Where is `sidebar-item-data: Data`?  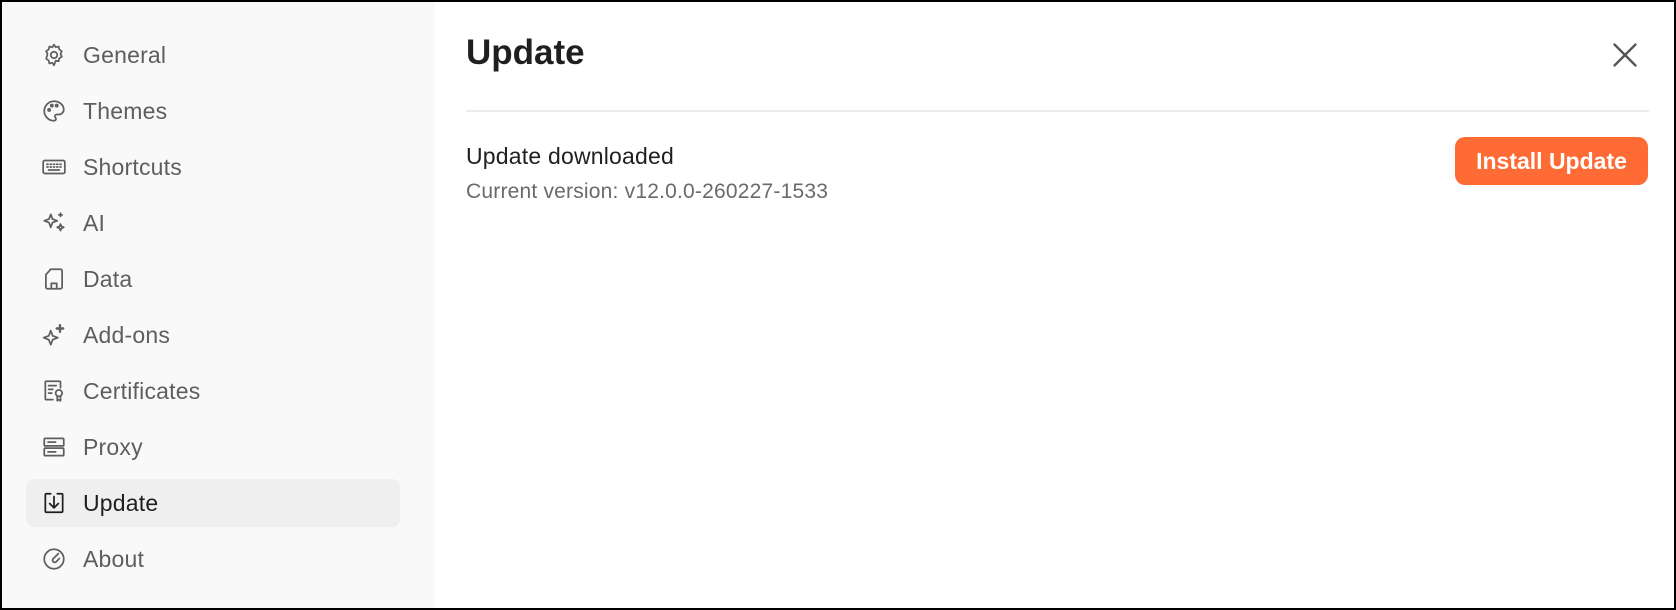
sidebar-item-data: Data is located at coordinates (213, 279).